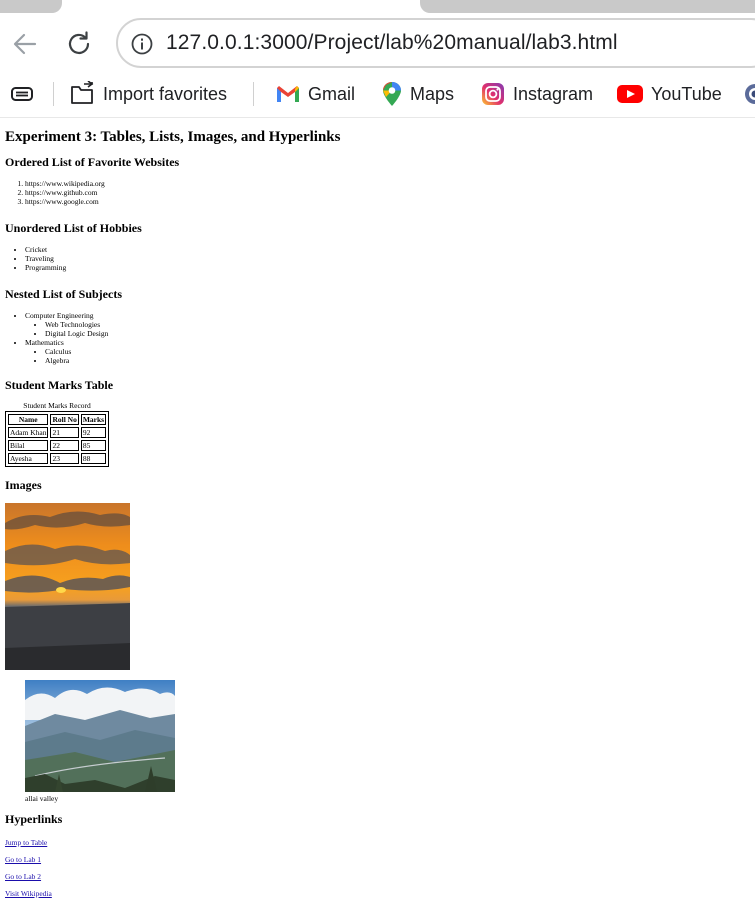 Image resolution: width=755 pixels, height=908 pixels. What do you see at coordinates (28, 445) in the screenshot?
I see `table-cell: Bilal` at bounding box center [28, 445].